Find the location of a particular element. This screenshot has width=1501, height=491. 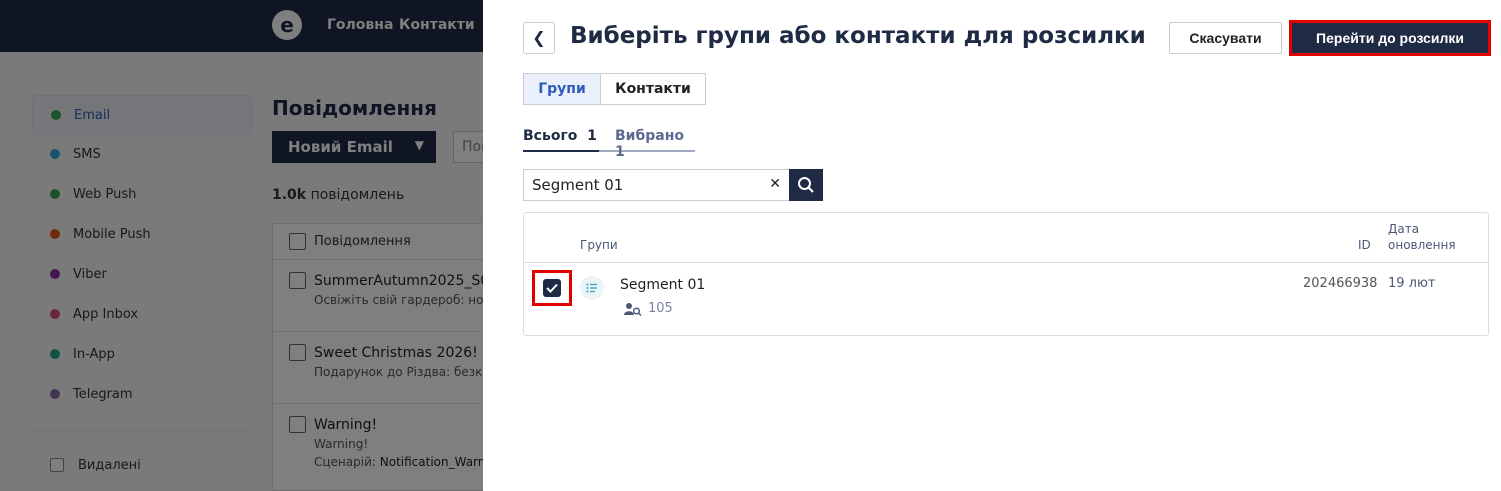

groups-contacts-switch: Групи Контакти is located at coordinates (614, 89).